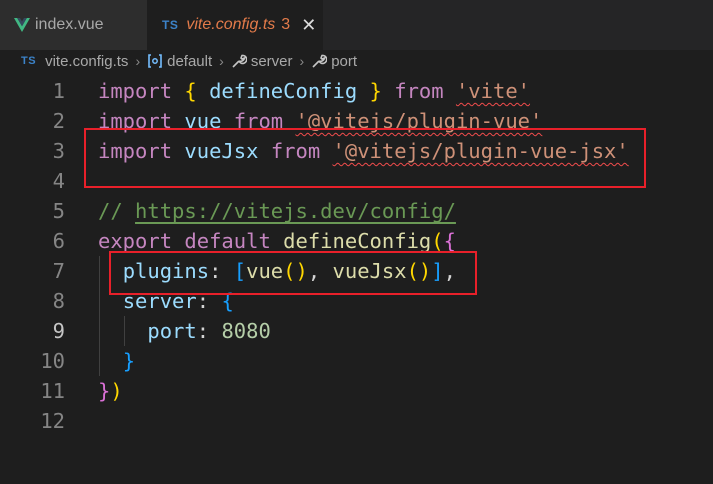  I want to click on code-line: 11}), so click(356, 391).